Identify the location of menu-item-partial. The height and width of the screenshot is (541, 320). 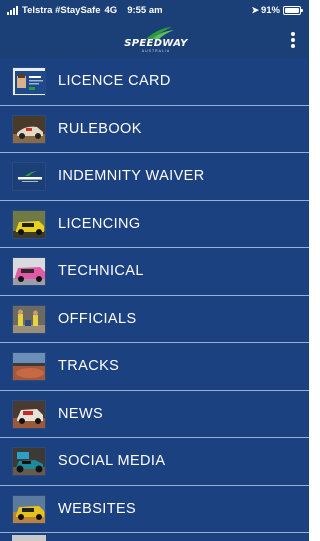
(154, 537).